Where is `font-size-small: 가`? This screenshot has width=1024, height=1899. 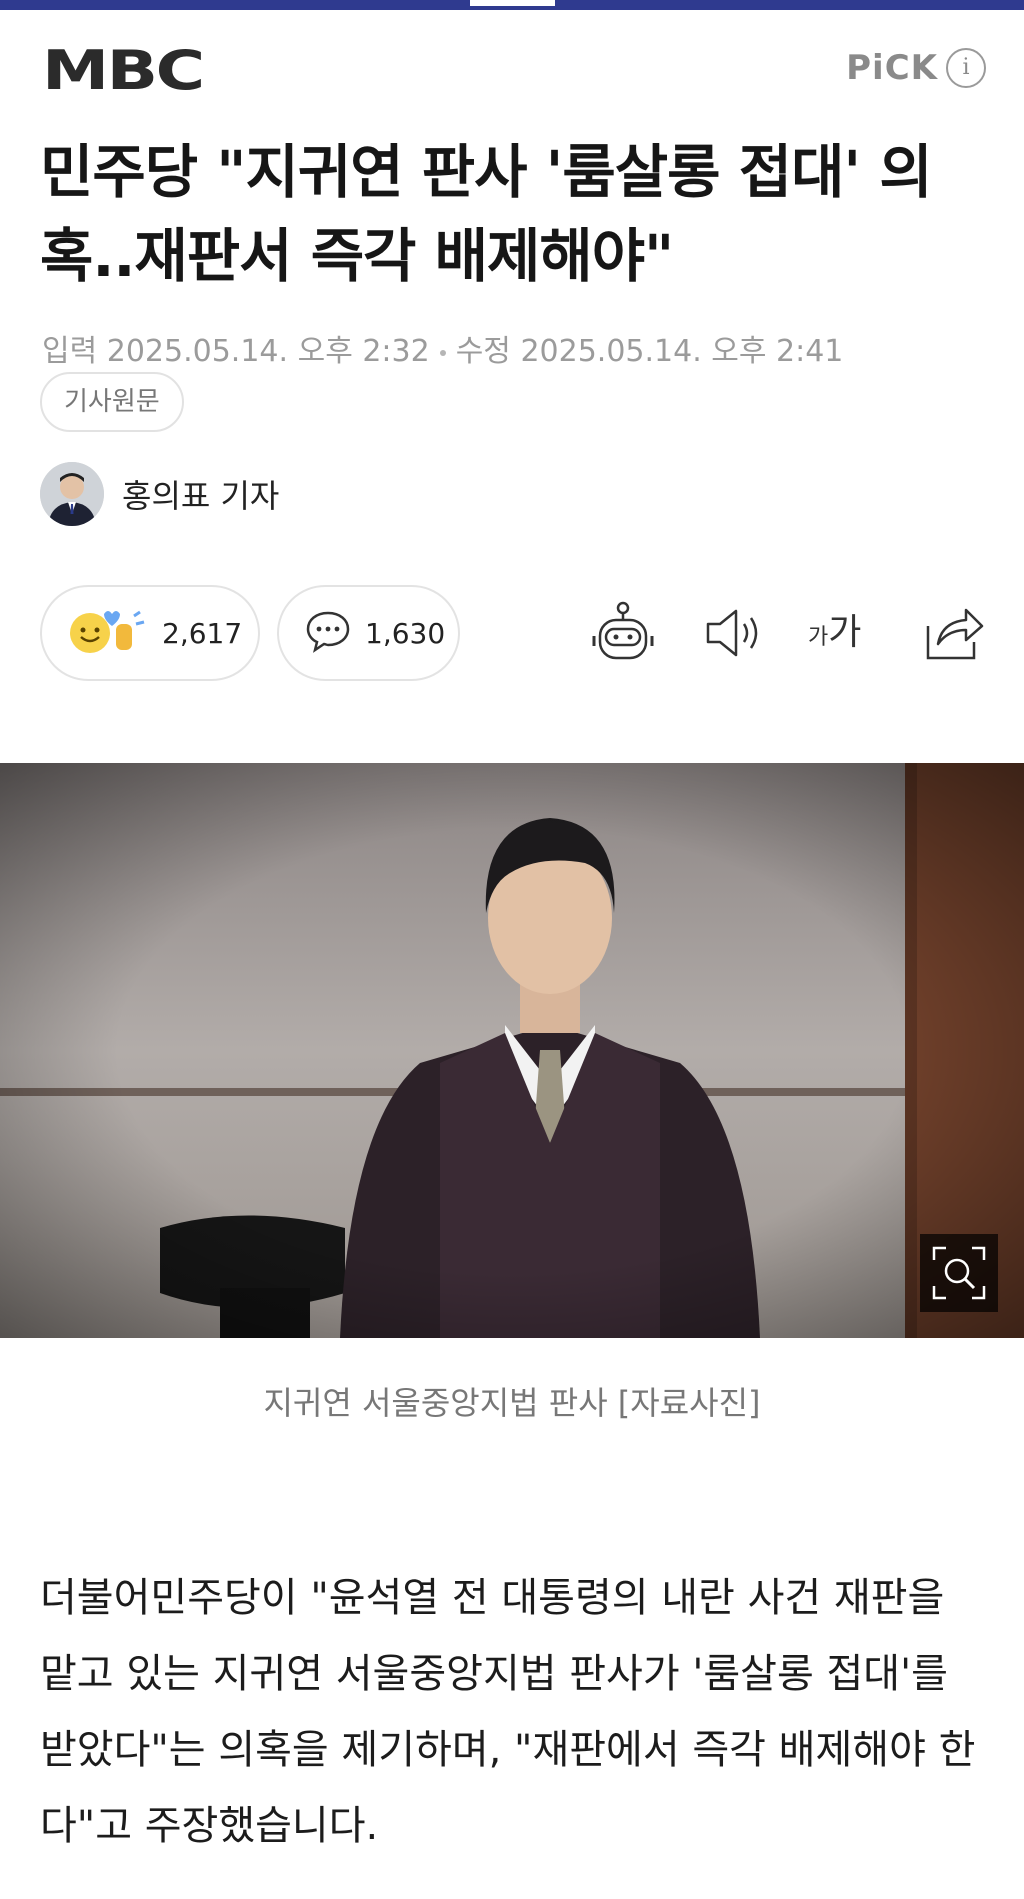
font-size-small: 가 is located at coordinates (818, 637).